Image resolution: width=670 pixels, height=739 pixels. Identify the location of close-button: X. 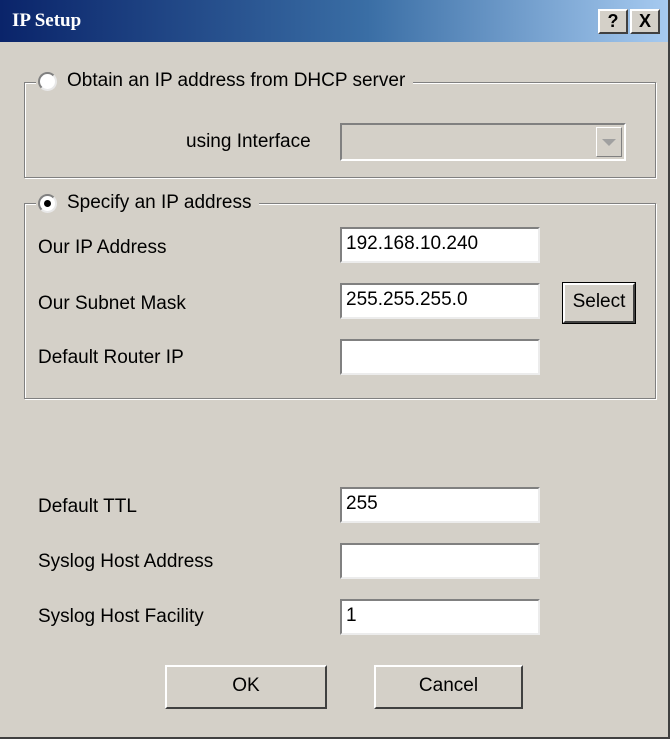
(645, 21).